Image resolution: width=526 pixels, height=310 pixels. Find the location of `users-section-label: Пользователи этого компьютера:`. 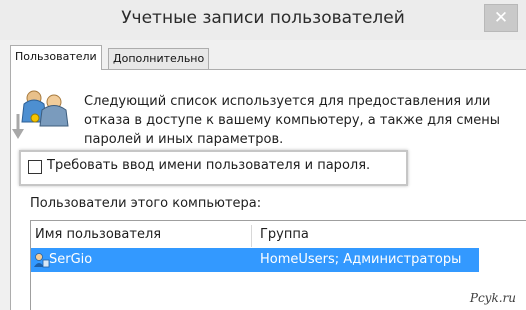

users-section-label: Пользователи этого компьютера: is located at coordinates (146, 203).